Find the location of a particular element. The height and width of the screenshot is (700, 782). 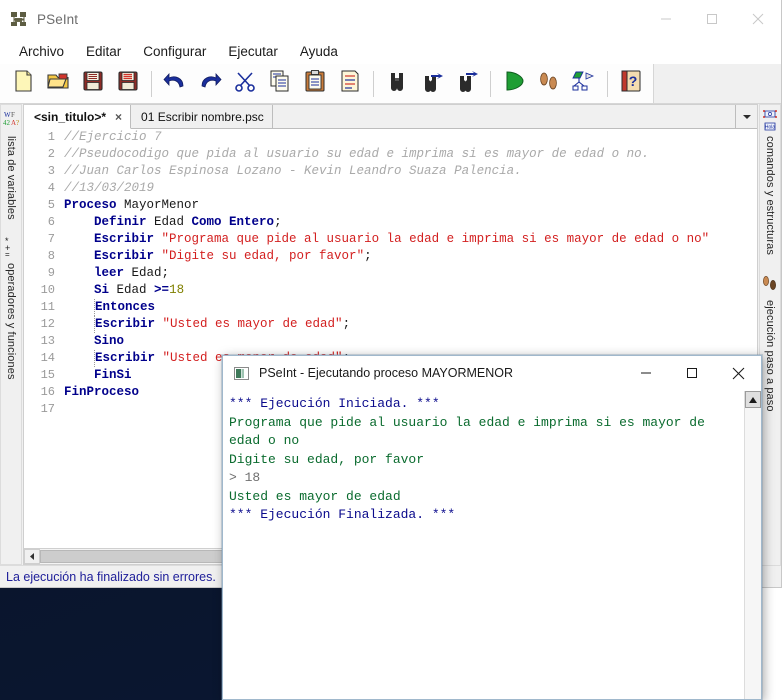

chevron-down-icon is located at coordinates (747, 117).